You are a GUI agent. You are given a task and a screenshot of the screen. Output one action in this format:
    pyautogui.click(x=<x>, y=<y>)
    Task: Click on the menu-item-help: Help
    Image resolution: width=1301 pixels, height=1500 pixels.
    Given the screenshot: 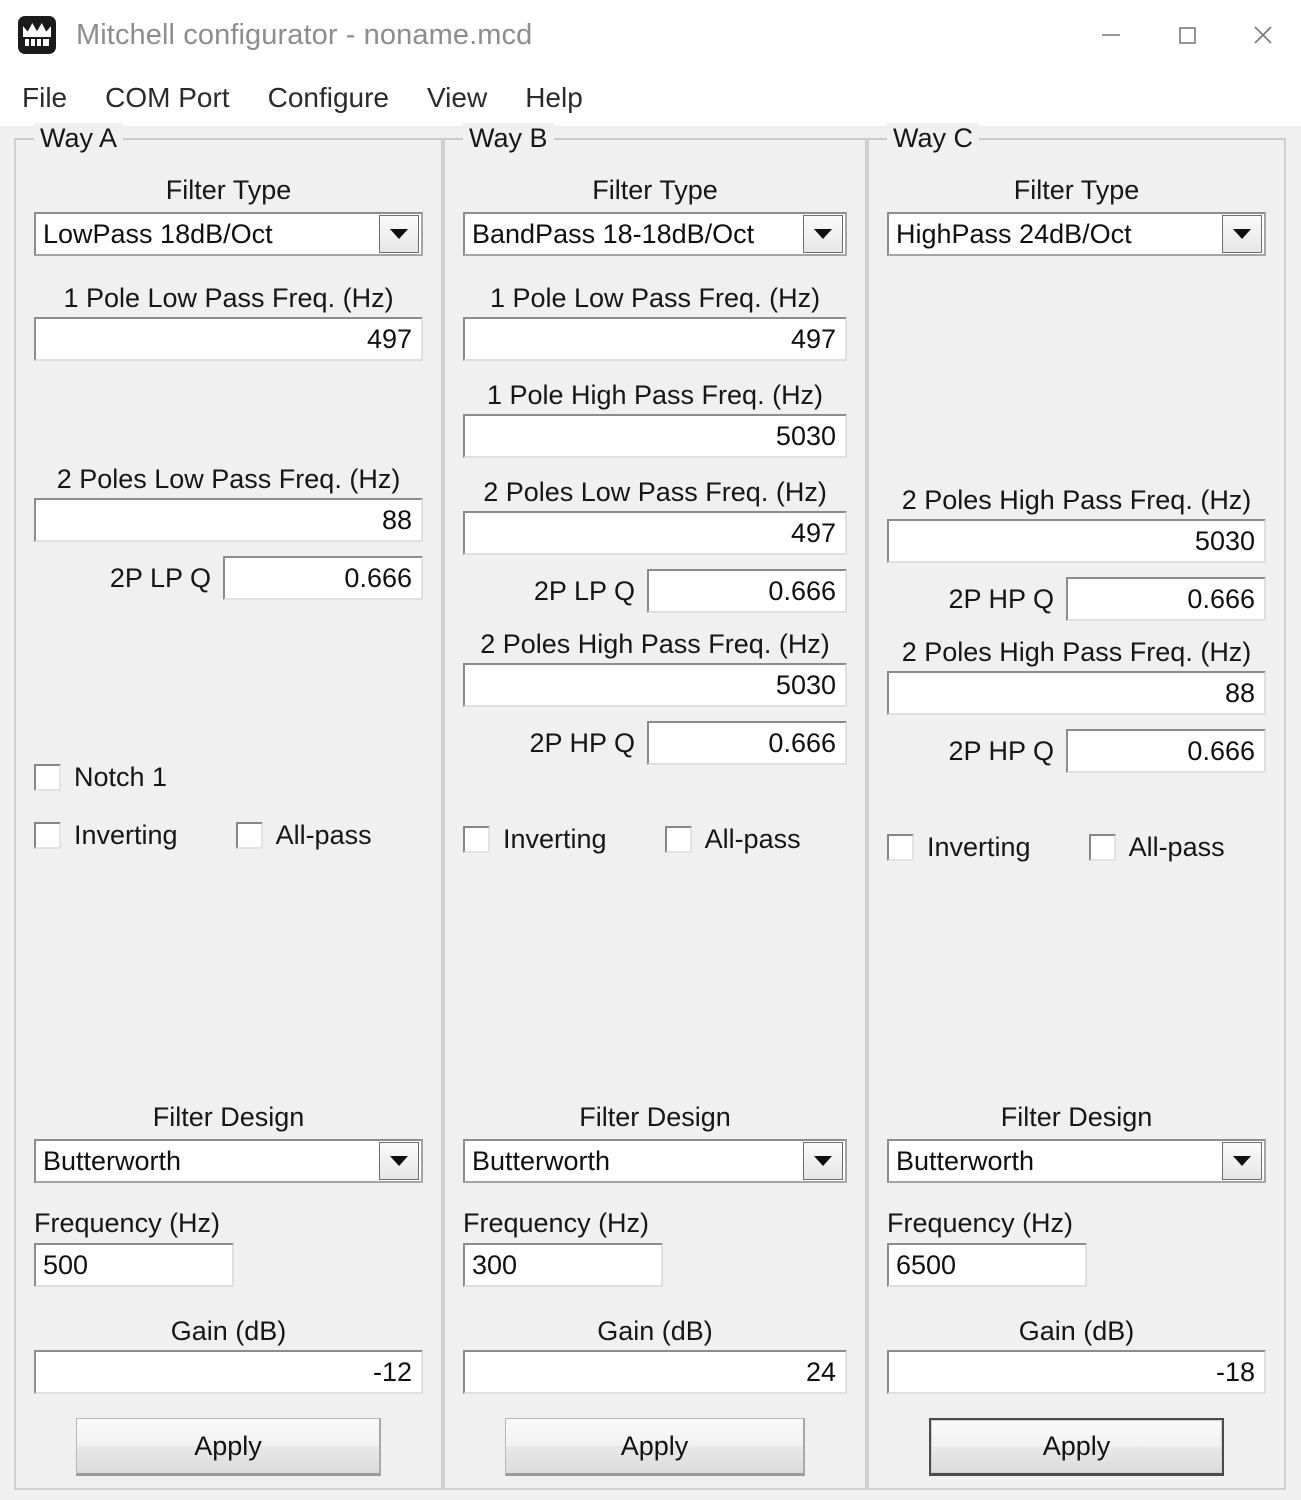 What is the action you would take?
    pyautogui.click(x=554, y=98)
    